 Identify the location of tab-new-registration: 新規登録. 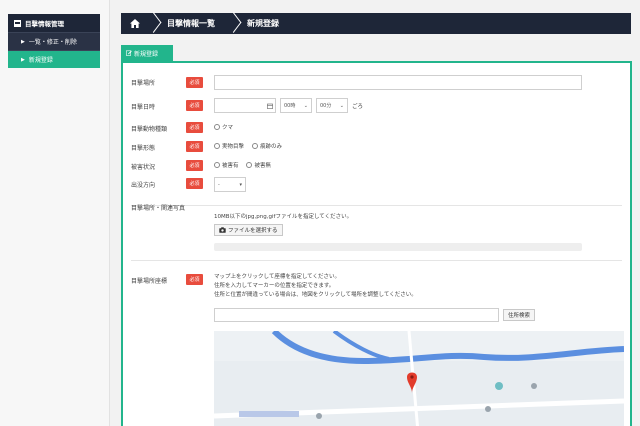
(147, 53).